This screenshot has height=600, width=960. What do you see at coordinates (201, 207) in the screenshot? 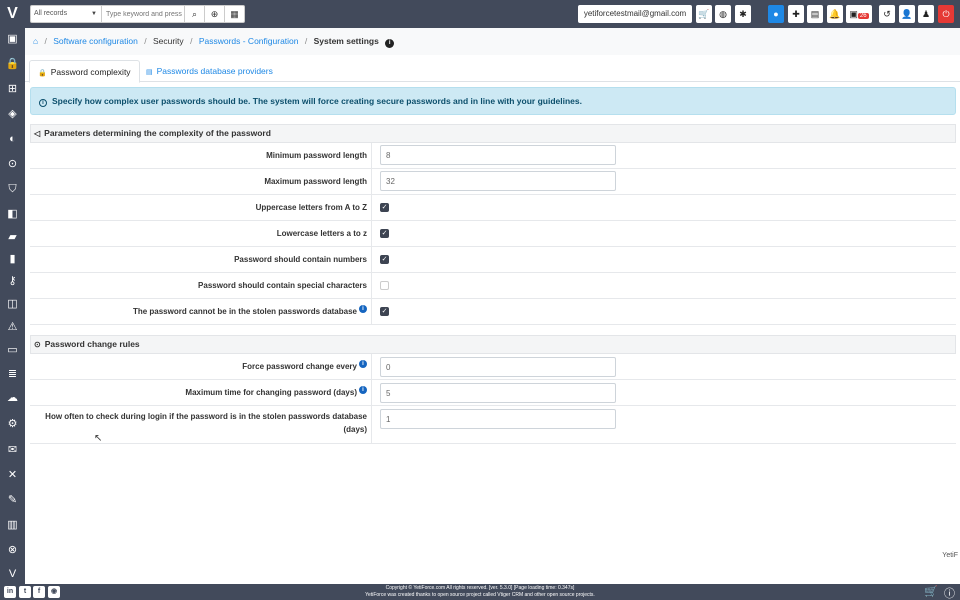
I see `field-label: Uppercase letters from A to Z` at bounding box center [201, 207].